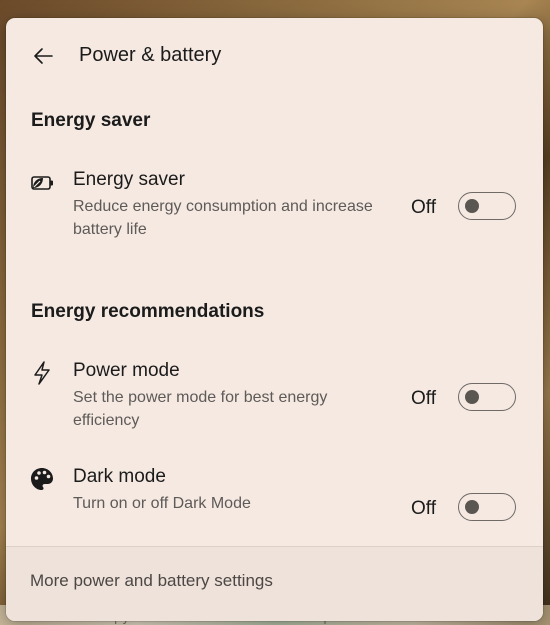  What do you see at coordinates (42, 373) in the screenshot?
I see `lightning-icon` at bounding box center [42, 373].